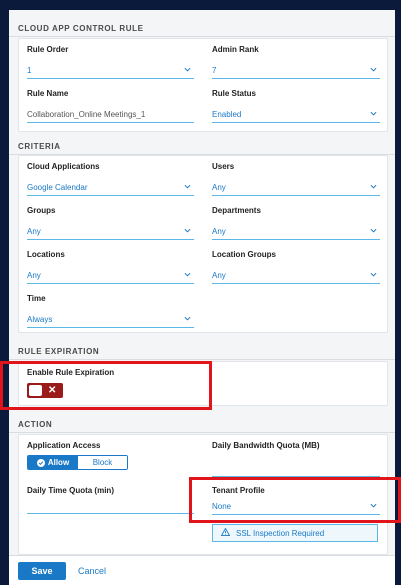 Image resolution: width=401 pixels, height=585 pixels. I want to click on tenant-profile-select: None, so click(296, 506).